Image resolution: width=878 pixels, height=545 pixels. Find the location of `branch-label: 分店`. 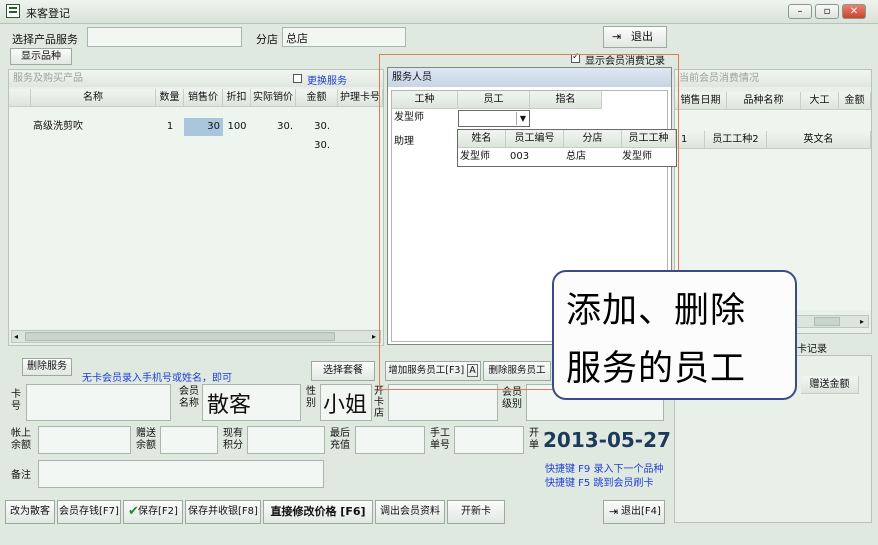

branch-label: 分店 is located at coordinates (267, 39).